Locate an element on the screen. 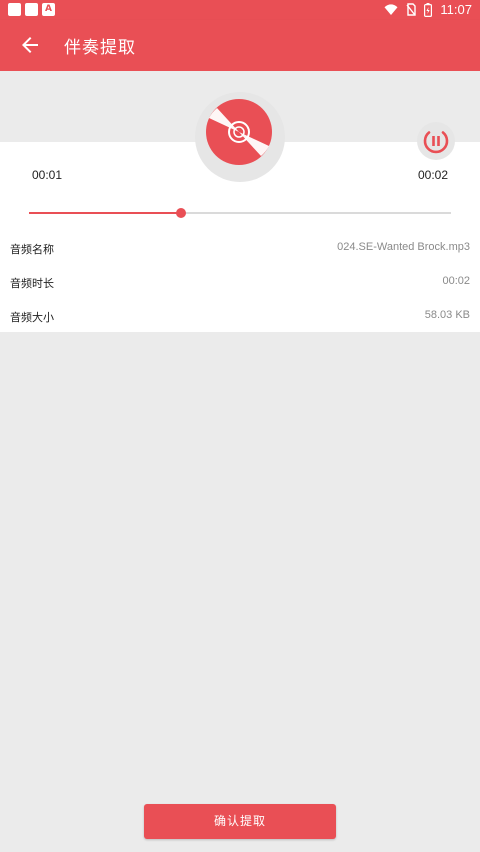  info-value: 00:02 is located at coordinates (456, 281).